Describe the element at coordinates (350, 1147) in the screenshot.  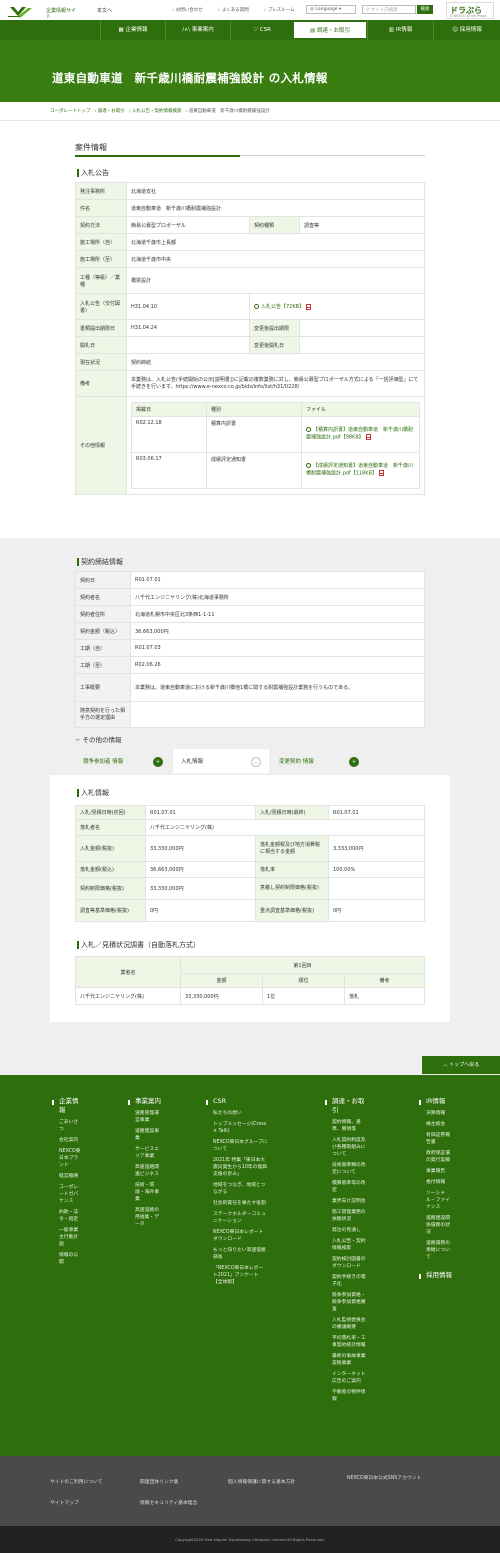
I see `footer-link: 入札契約制度及び各種取組みについて` at that location.